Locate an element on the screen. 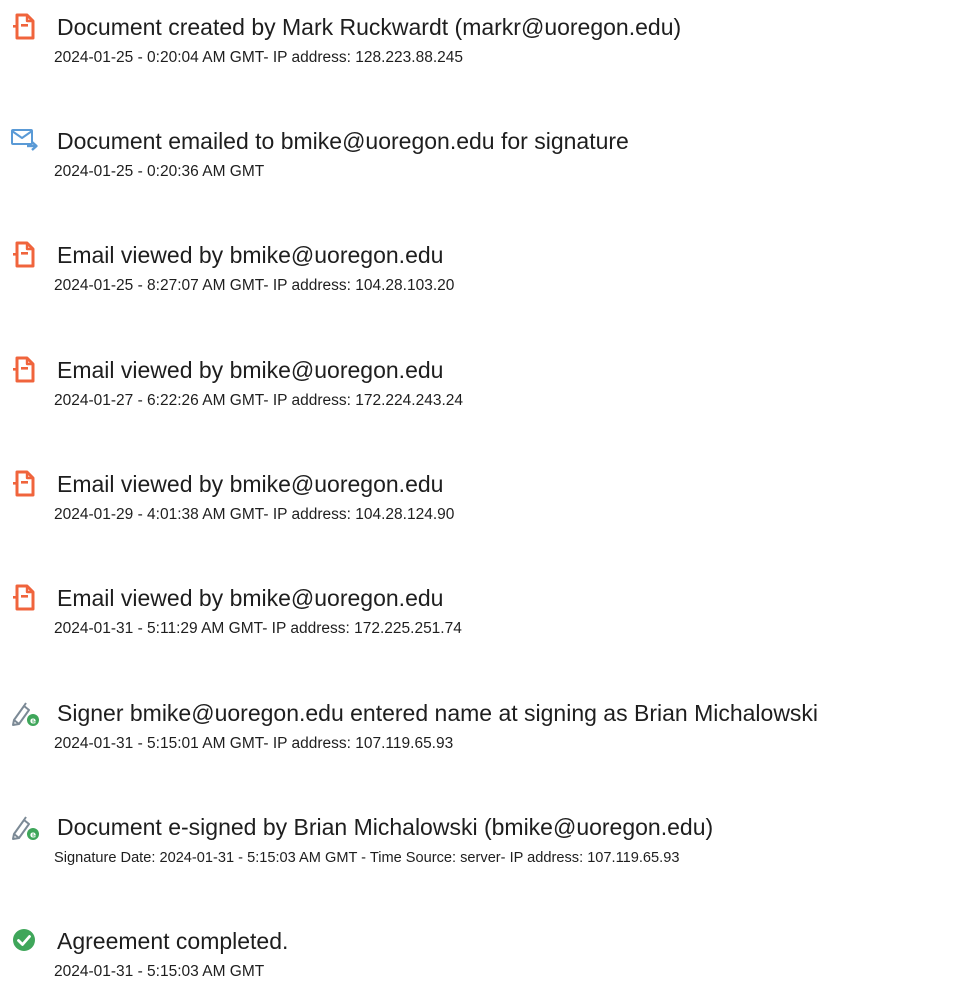  document-created-icon is located at coordinates (27, 27).